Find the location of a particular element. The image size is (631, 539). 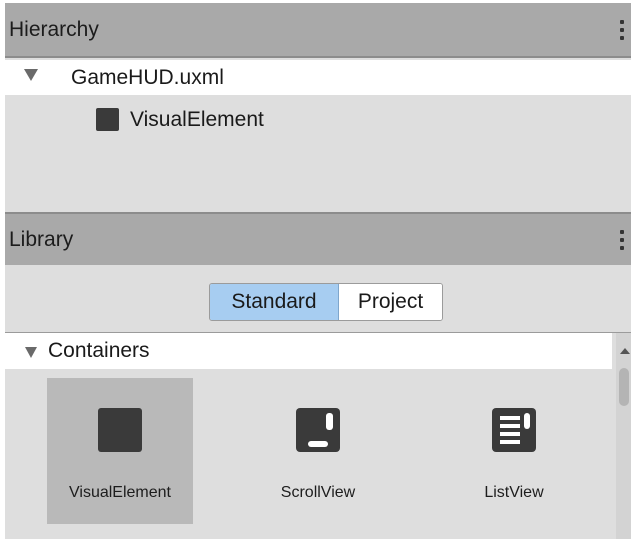

collapse-triangle-icon is located at coordinates (31, 352).